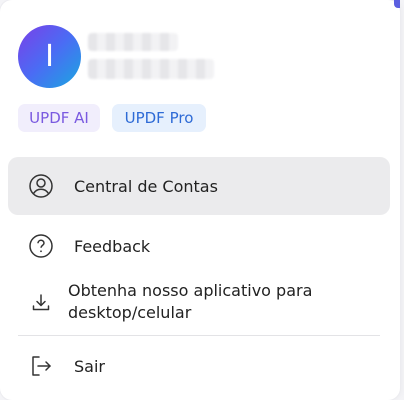 The image size is (404, 400). I want to click on menu-item-logout: Sair, so click(199, 366).